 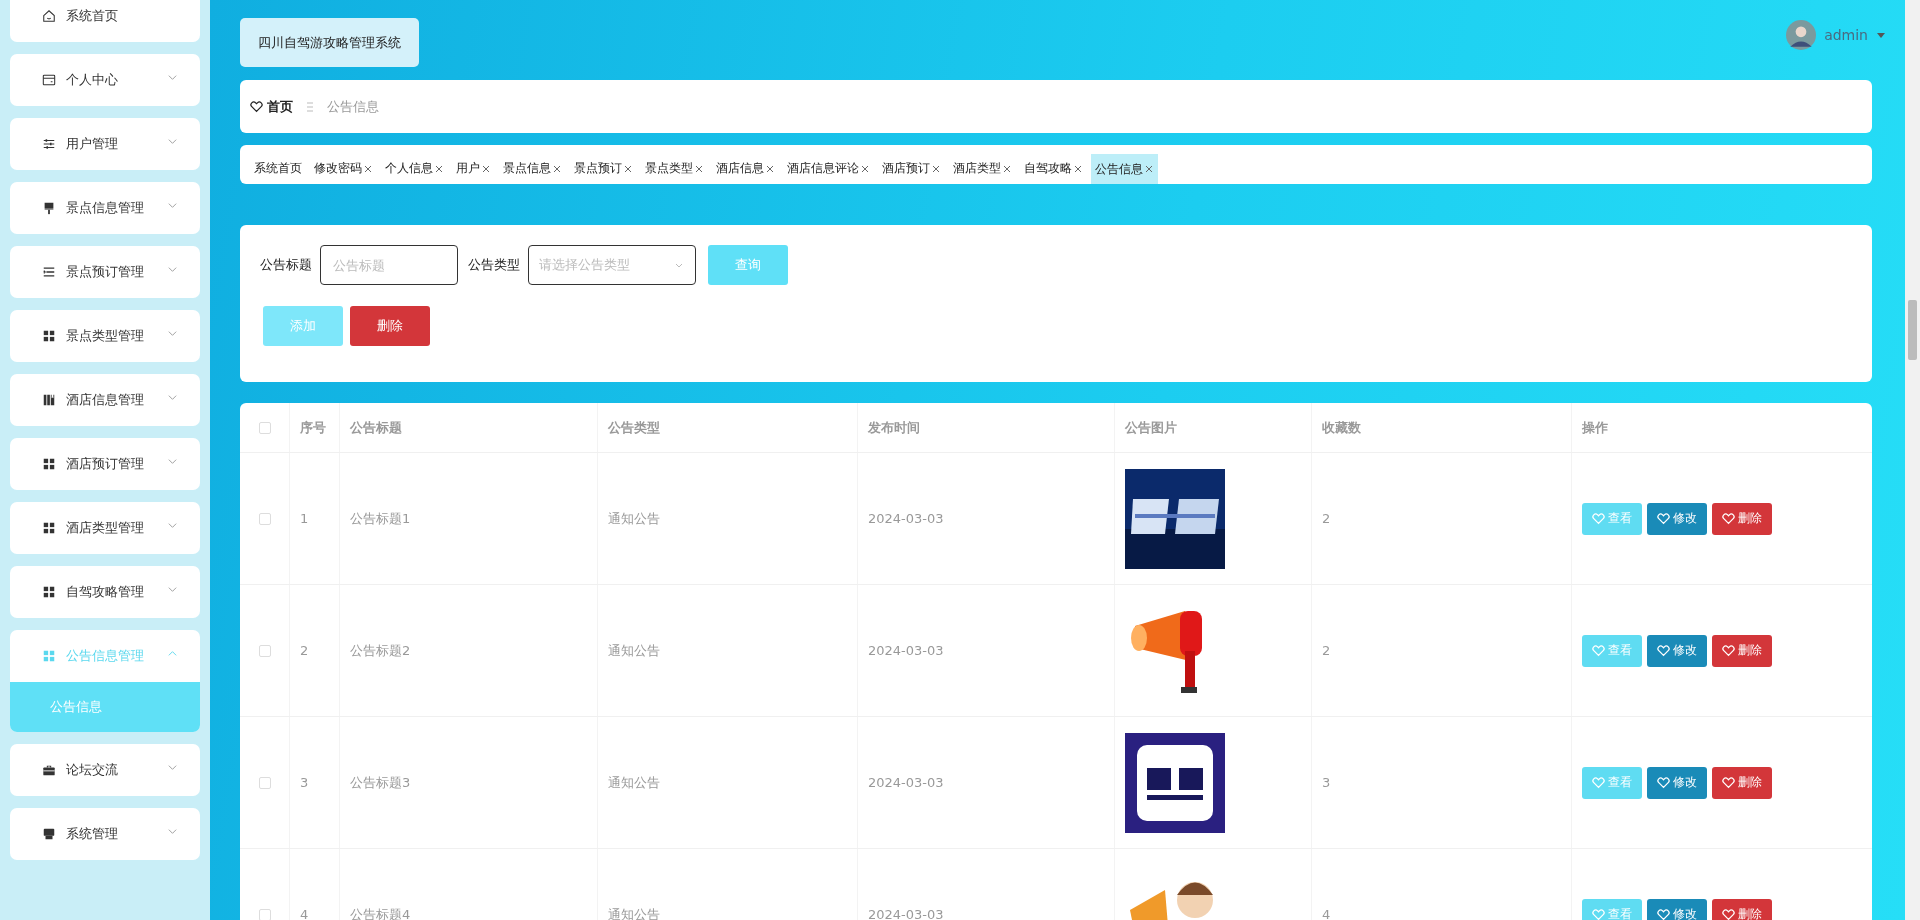 I want to click on sidebar-item: 酒店信息管理, so click(x=105, y=400).